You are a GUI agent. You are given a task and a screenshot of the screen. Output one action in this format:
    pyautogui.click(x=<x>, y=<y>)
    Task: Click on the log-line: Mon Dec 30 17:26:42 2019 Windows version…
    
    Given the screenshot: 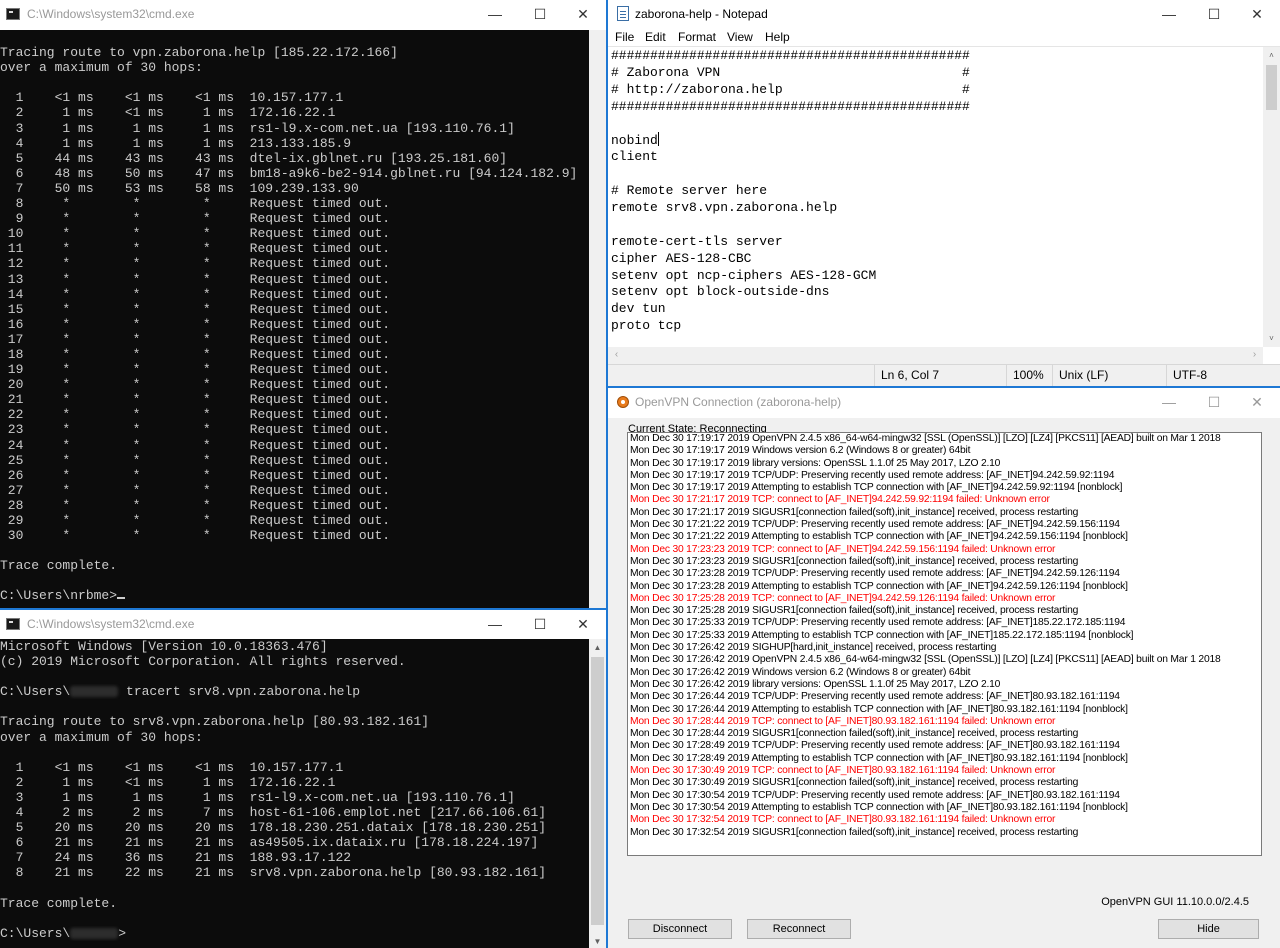 What is the action you would take?
    pyautogui.click(x=800, y=672)
    